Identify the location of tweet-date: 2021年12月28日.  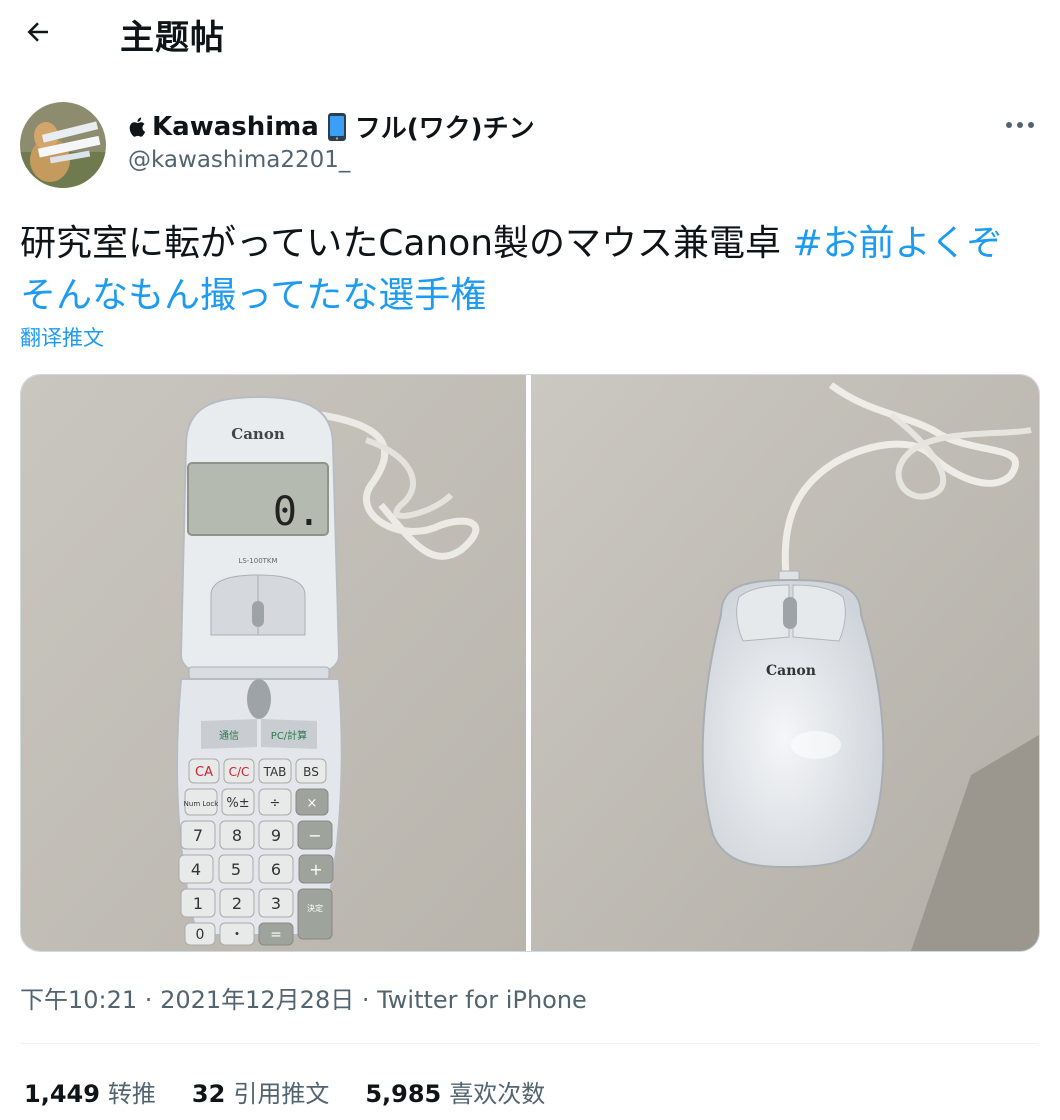
(257, 1000).